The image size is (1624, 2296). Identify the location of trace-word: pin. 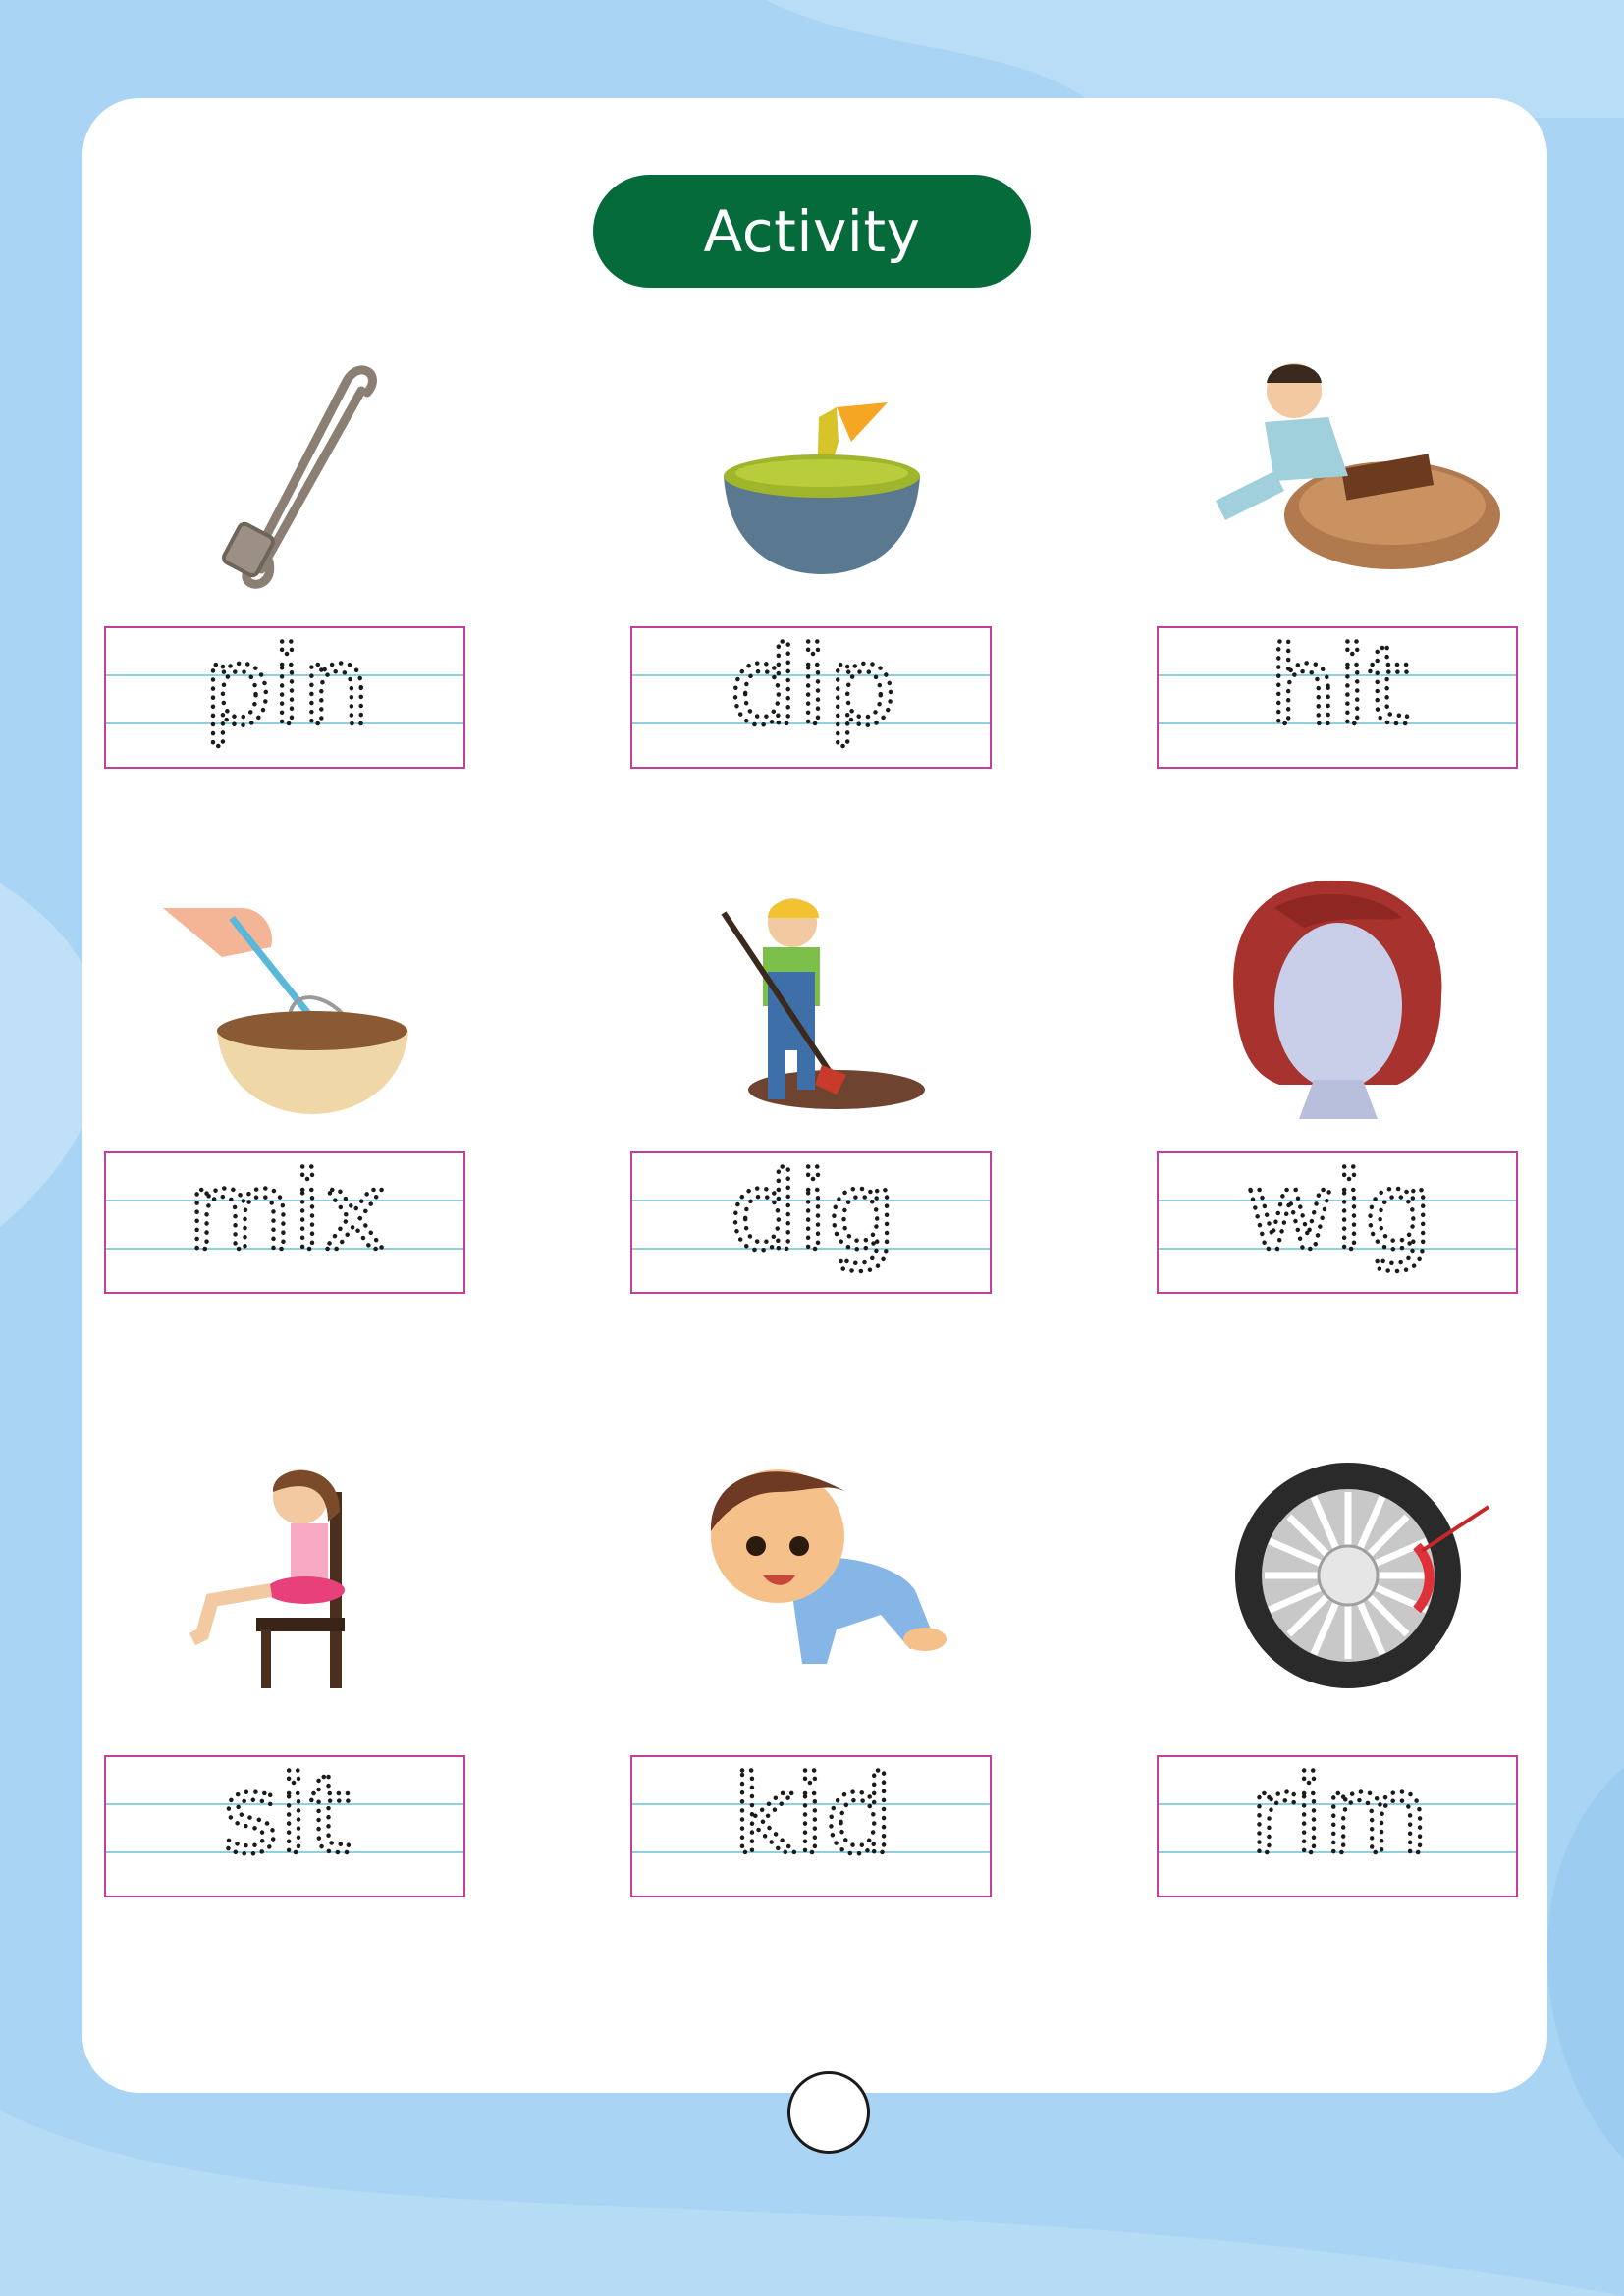
(286, 686).